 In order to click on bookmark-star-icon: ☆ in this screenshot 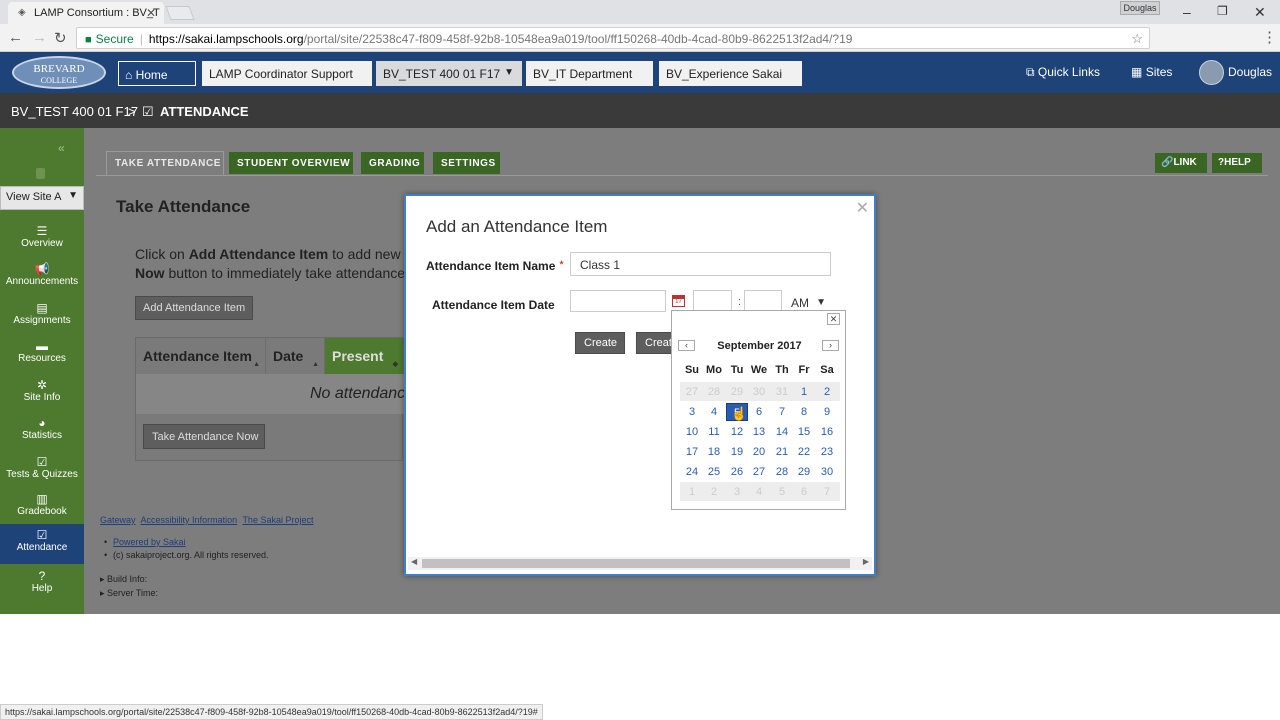, I will do `click(1137, 39)`.